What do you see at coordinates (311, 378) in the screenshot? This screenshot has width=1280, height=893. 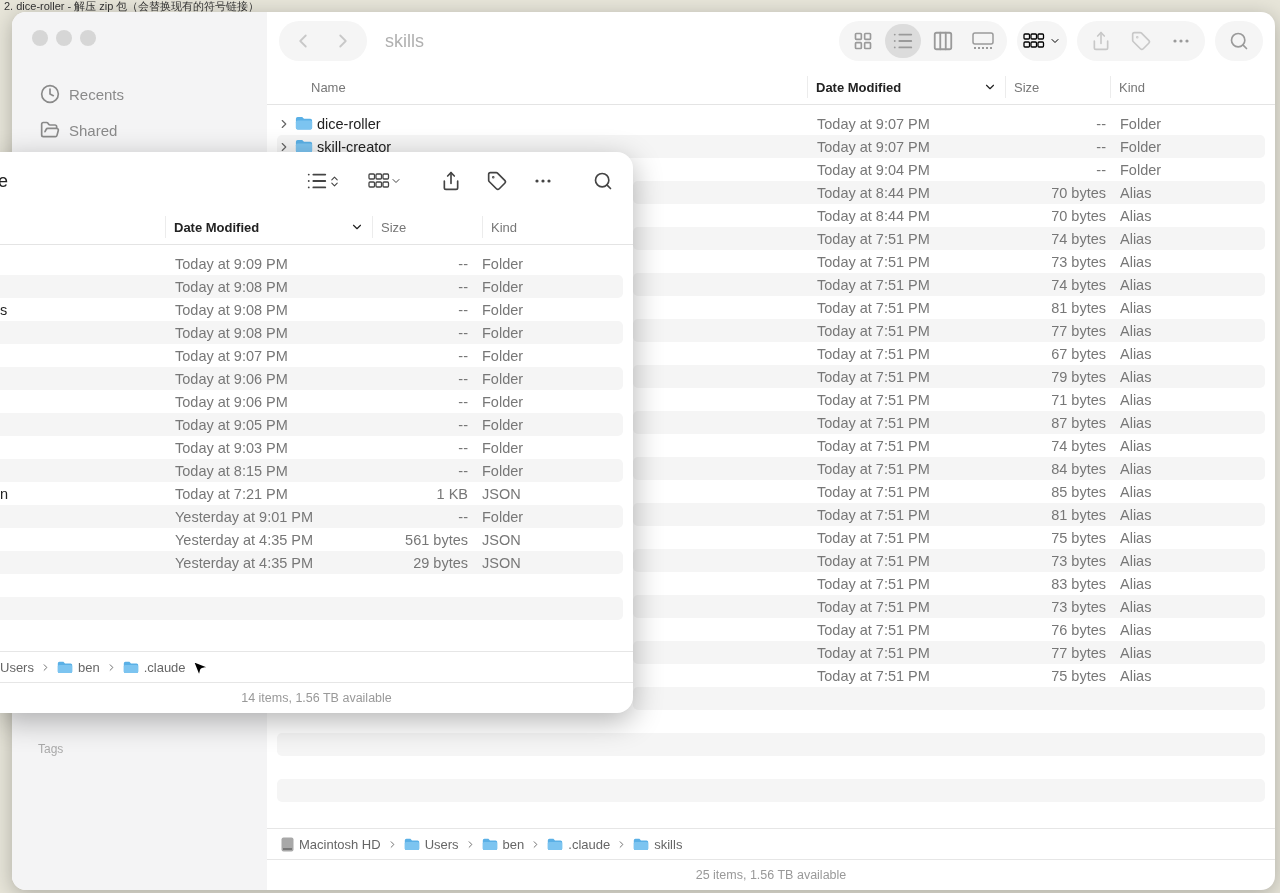 I see `file-row: Today at 9:06 PM -- Folder` at bounding box center [311, 378].